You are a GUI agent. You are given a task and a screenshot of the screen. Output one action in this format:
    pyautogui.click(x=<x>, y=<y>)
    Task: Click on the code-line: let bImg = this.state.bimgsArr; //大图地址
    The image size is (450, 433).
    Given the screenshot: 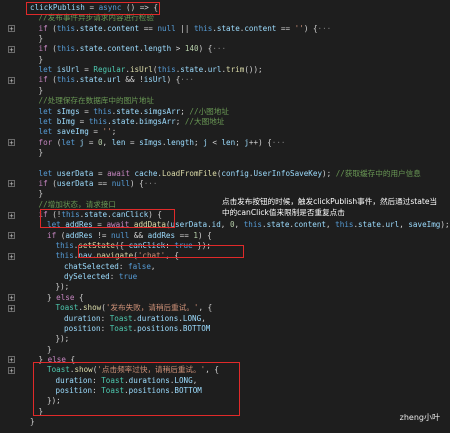 What is the action you would take?
    pyautogui.click(x=132, y=122)
    